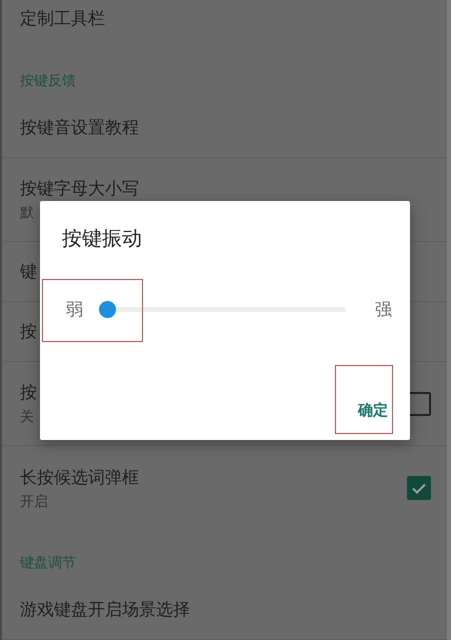  What do you see at coordinates (79, 127) in the screenshot?
I see `setting-title: 按键音设置教程` at bounding box center [79, 127].